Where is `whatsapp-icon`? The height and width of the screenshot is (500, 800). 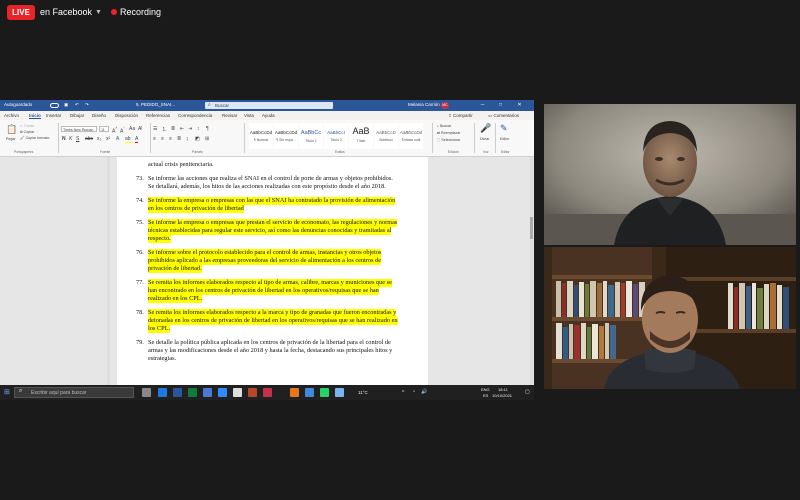
whatsapp-icon is located at coordinates (324, 392).